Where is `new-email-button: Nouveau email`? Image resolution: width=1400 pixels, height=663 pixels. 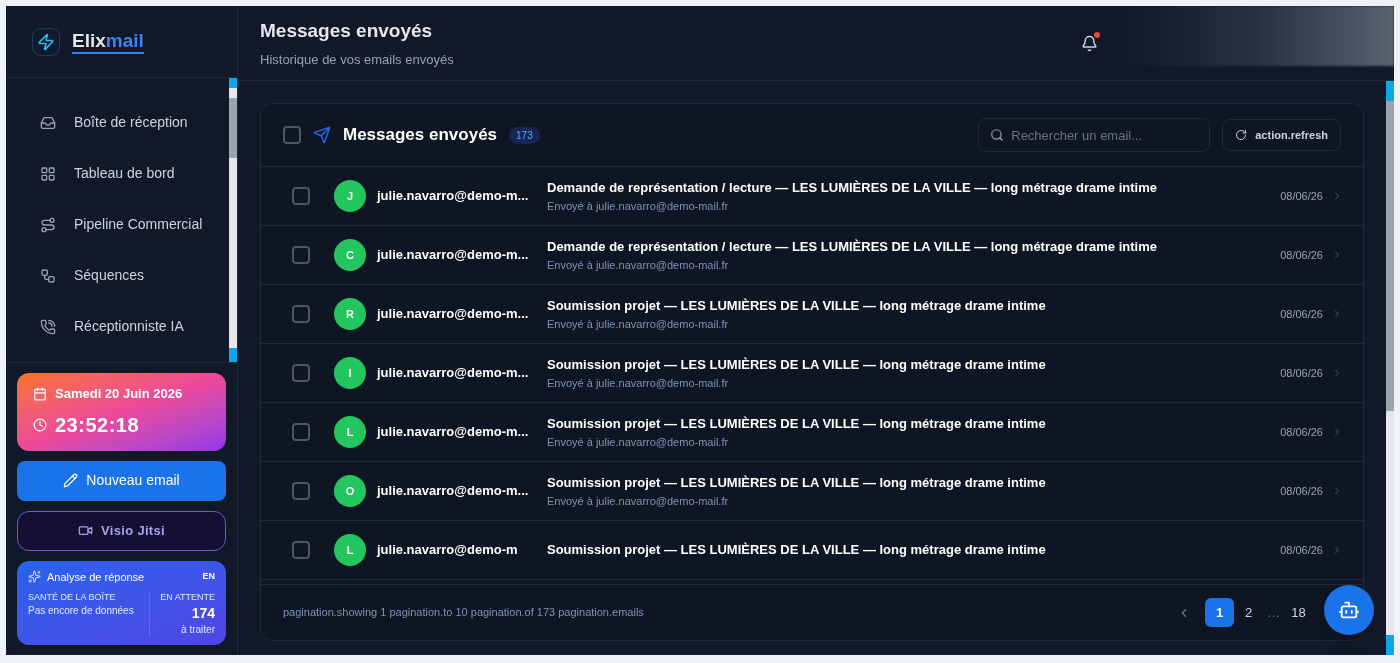
new-email-button: Nouveau email is located at coordinates (121, 480).